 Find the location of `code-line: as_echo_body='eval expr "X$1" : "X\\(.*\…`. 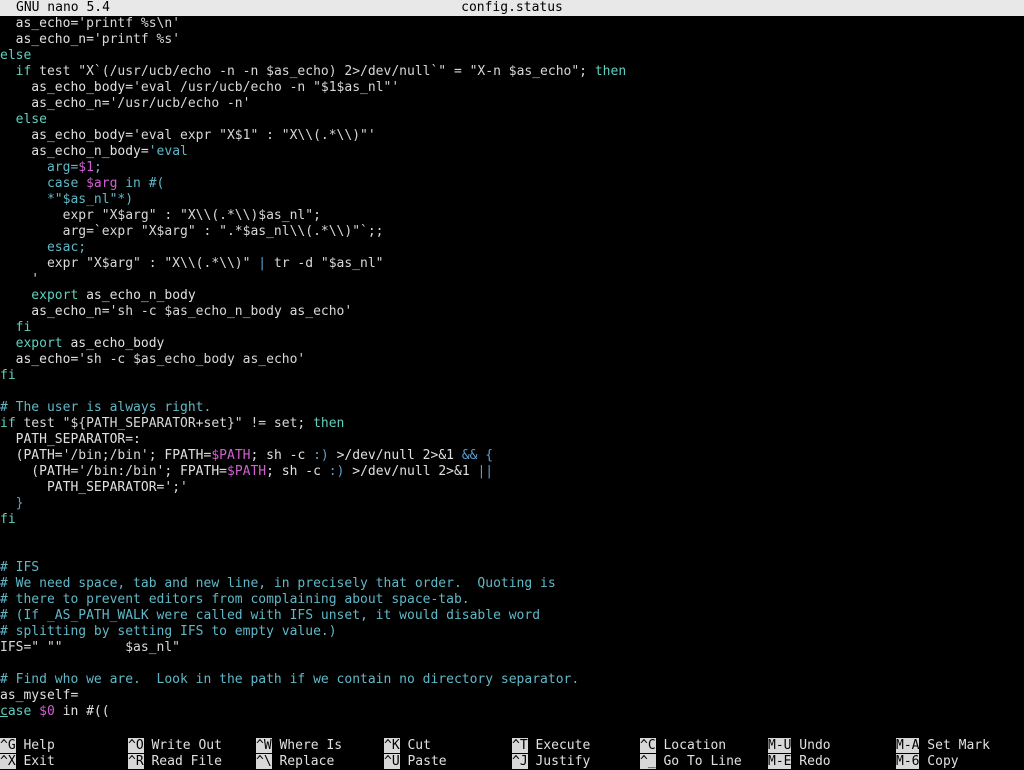

code-line: as_echo_body='eval expr "X$1" : "X\\(.*\… is located at coordinates (512, 136).